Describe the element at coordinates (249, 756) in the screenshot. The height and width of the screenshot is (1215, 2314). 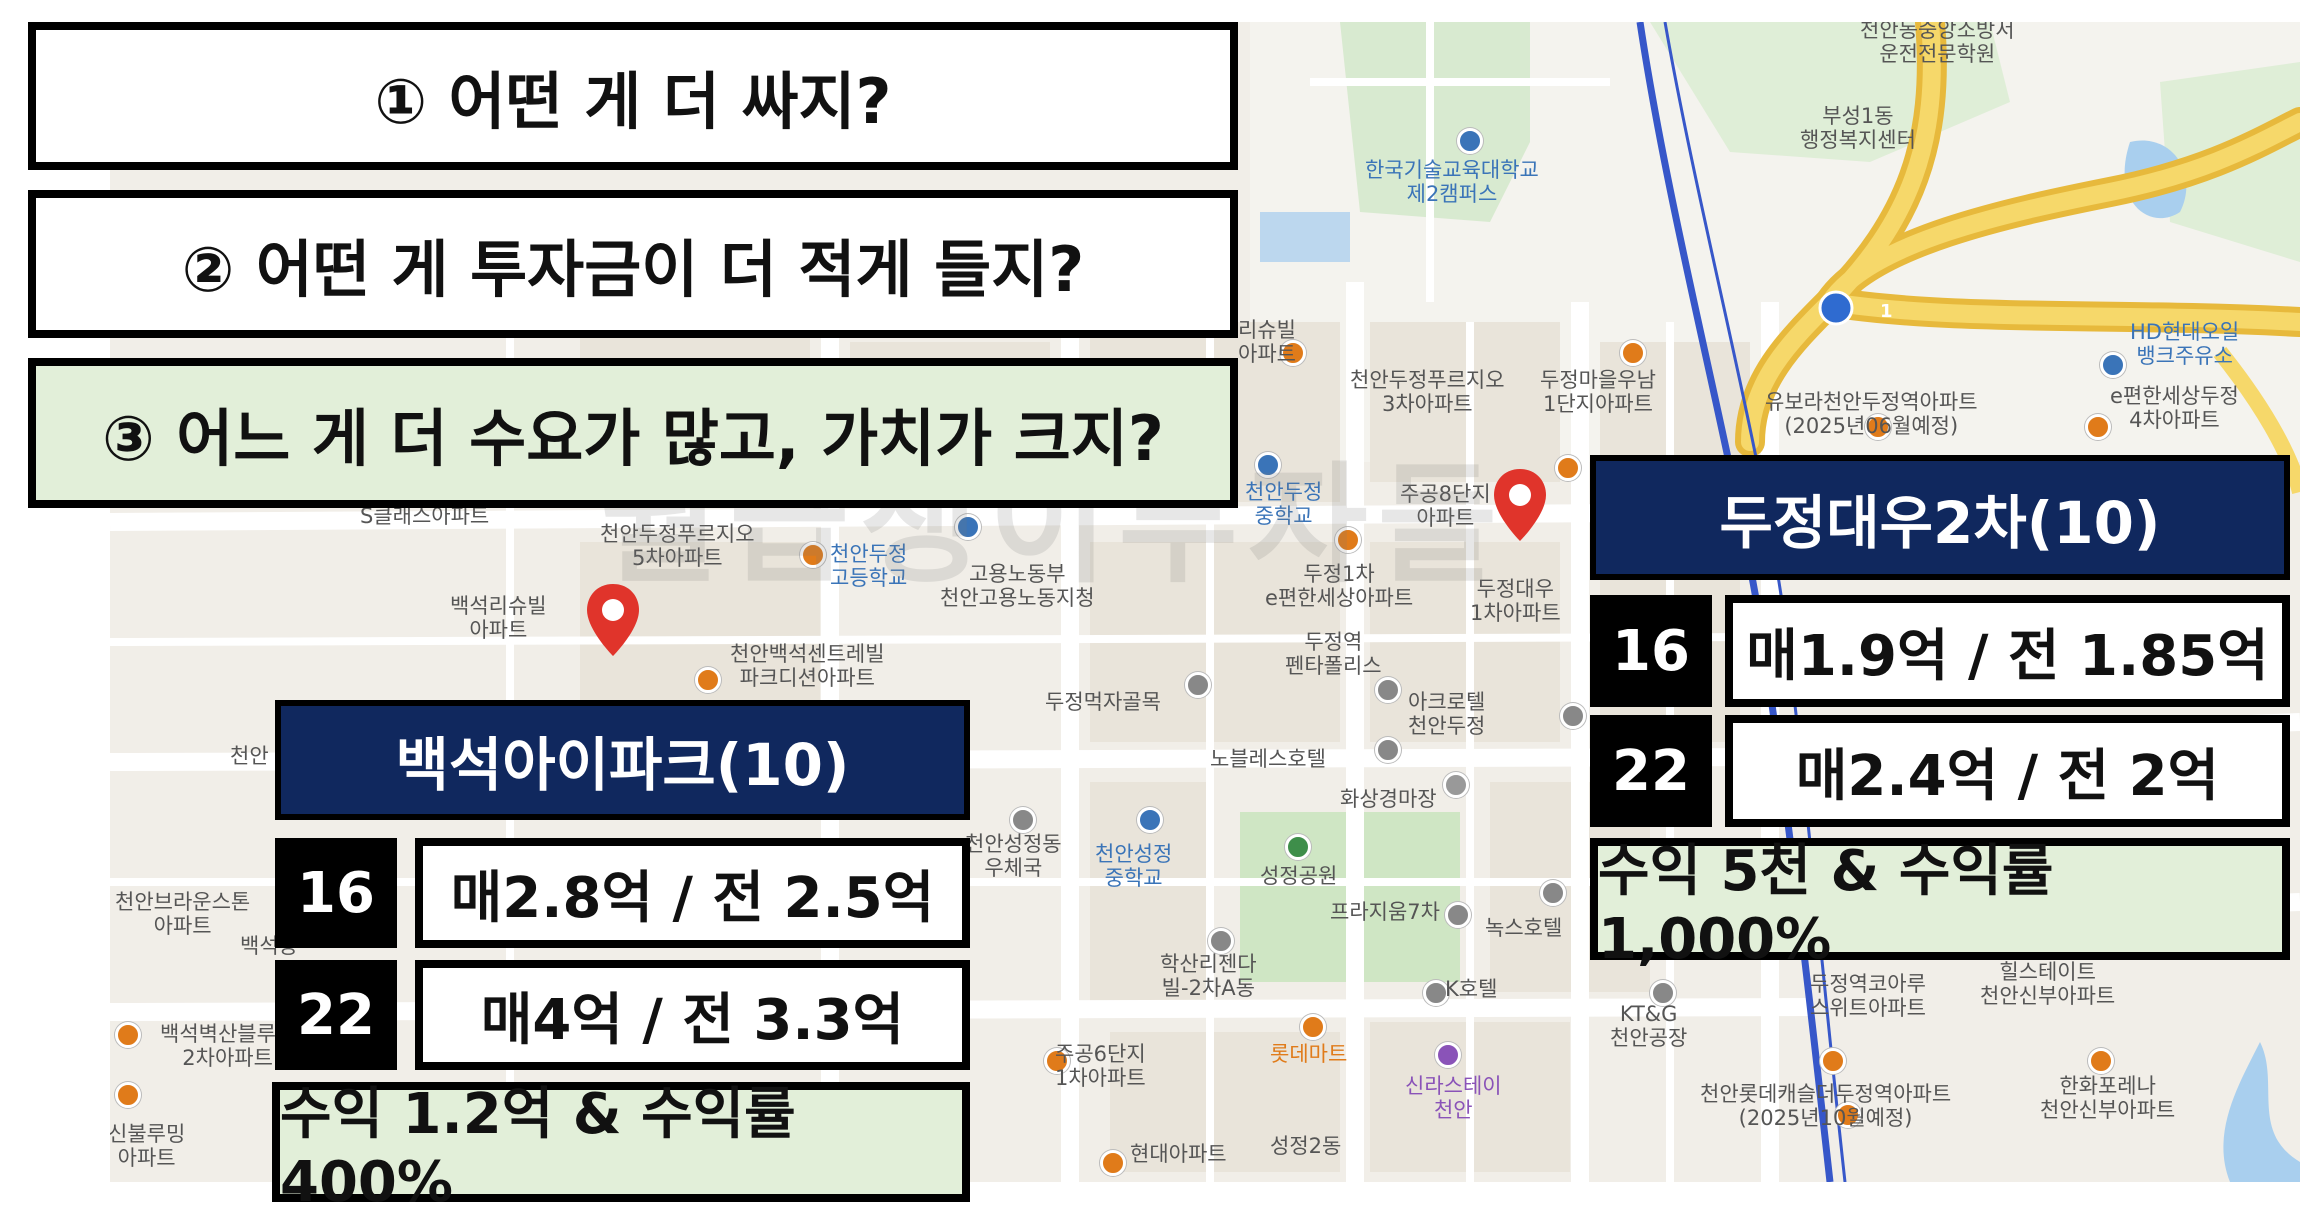
I see `map-label: 천안` at that location.